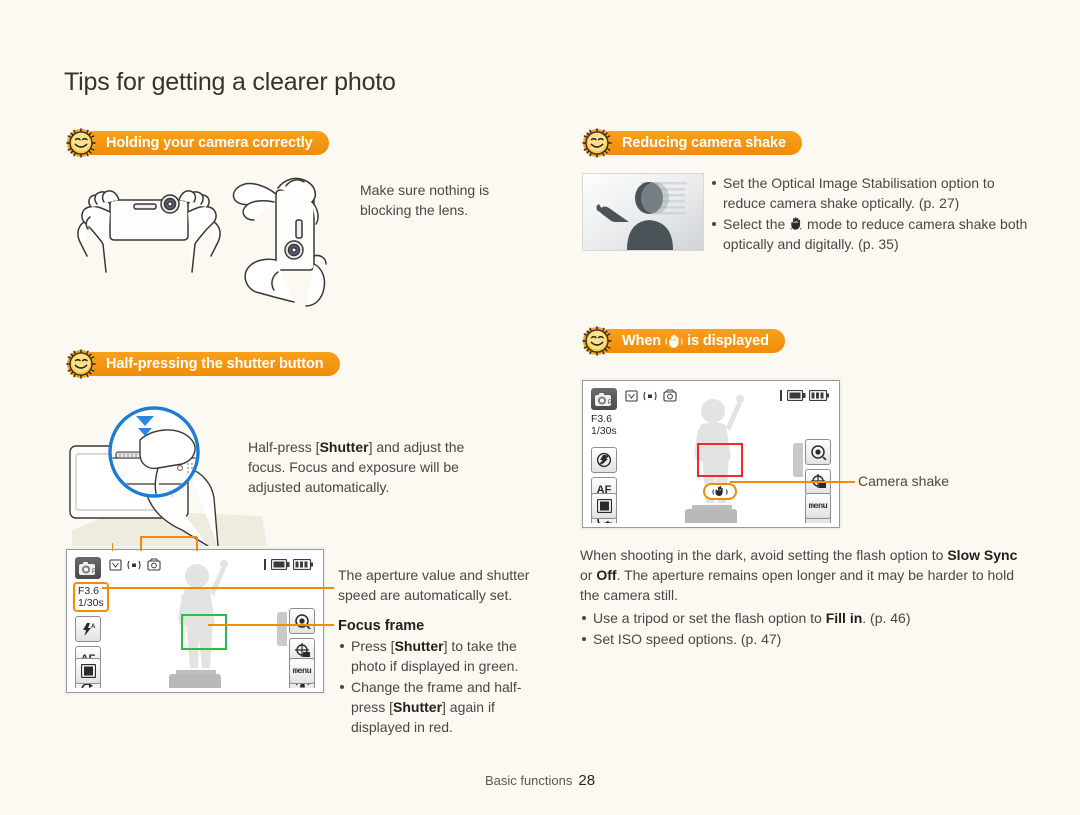  I want to click on bullet-post: . (p. 46), so click(886, 618).